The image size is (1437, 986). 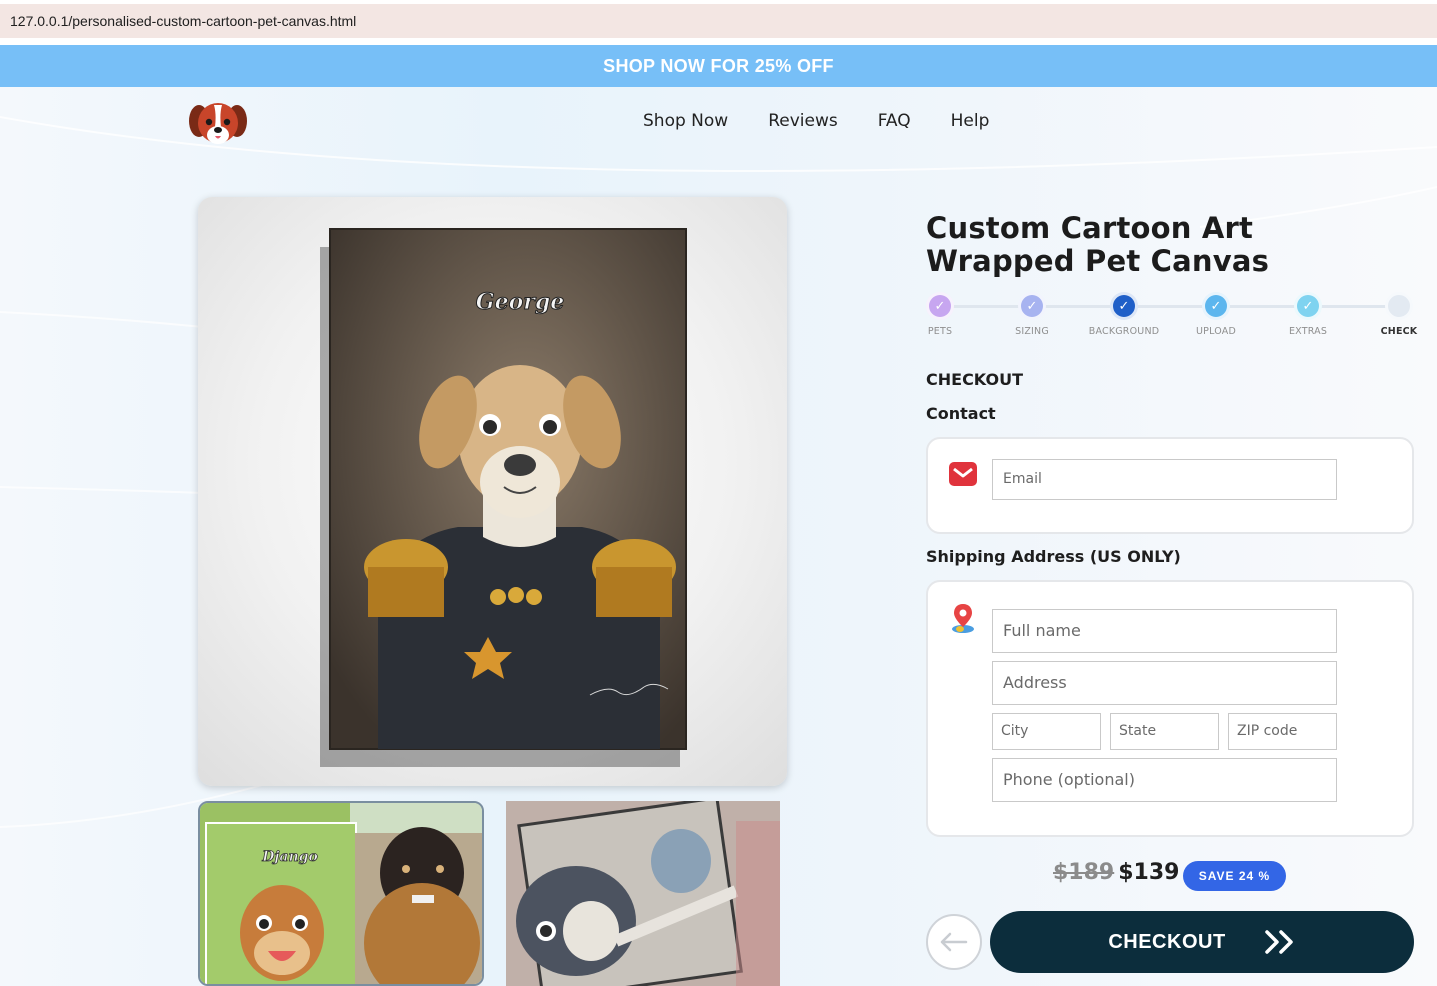 What do you see at coordinates (1267, 731) in the screenshot?
I see `zip-placeholder: ZIP code` at bounding box center [1267, 731].